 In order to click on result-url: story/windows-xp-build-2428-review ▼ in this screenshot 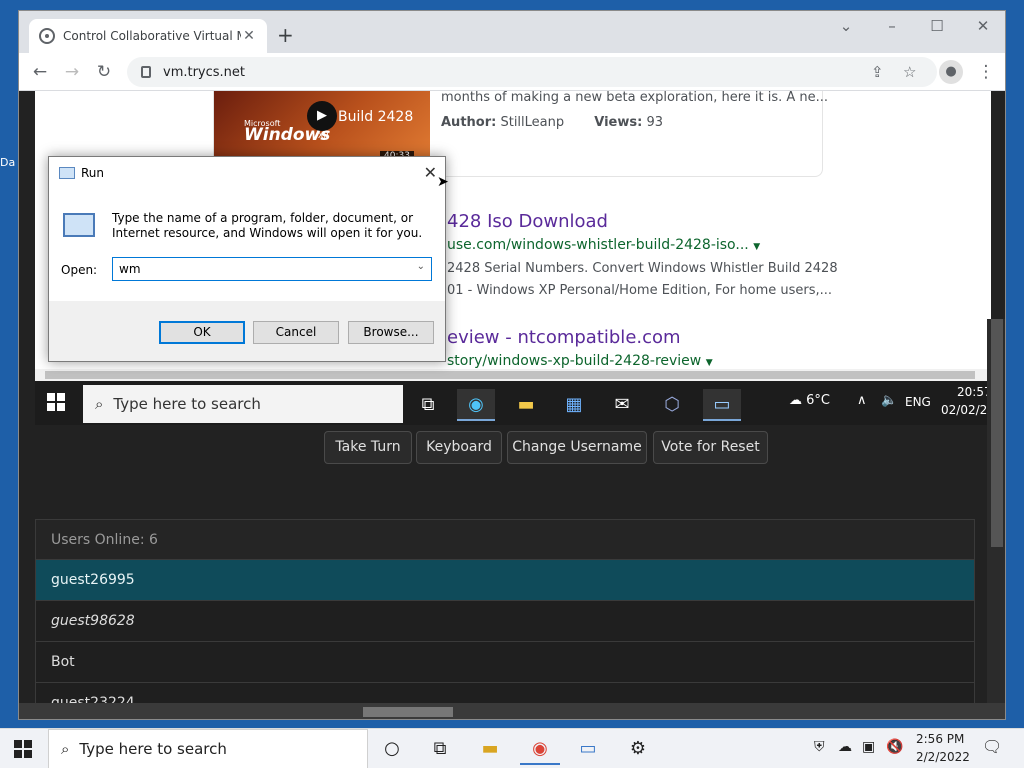, I will do `click(580, 361)`.